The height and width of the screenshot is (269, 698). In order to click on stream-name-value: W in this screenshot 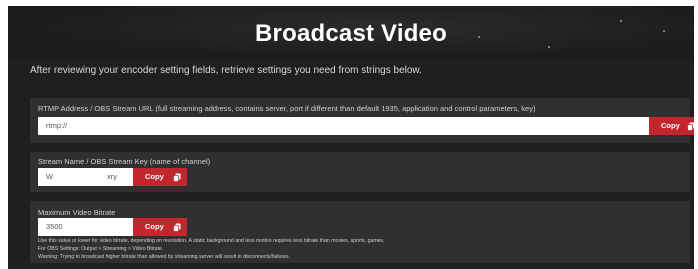, I will do `click(50, 176)`.